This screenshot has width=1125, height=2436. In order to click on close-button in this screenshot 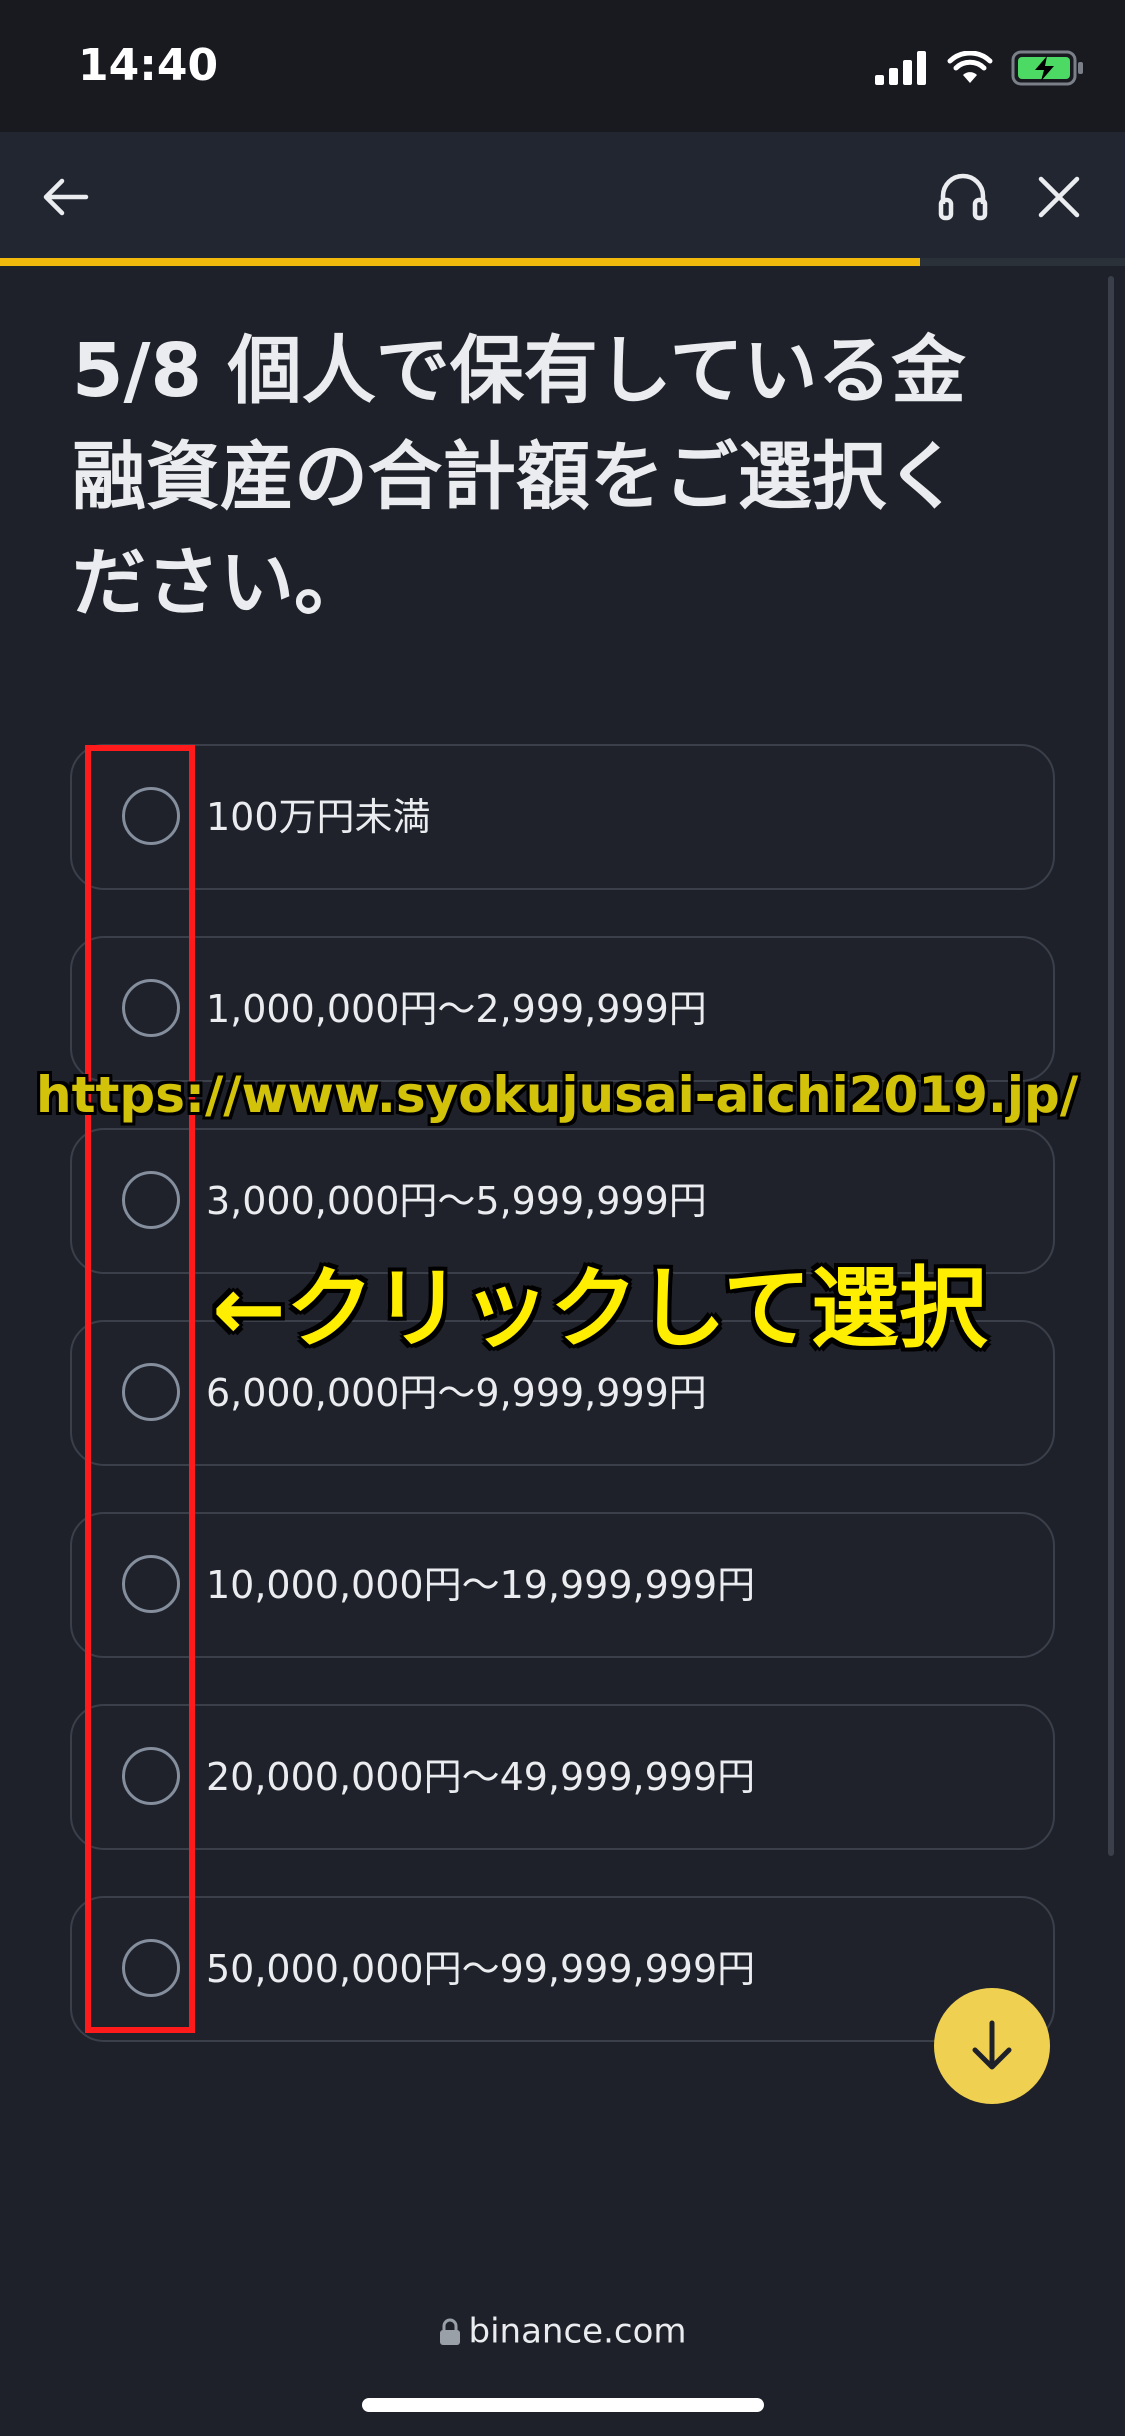, I will do `click(1059, 197)`.